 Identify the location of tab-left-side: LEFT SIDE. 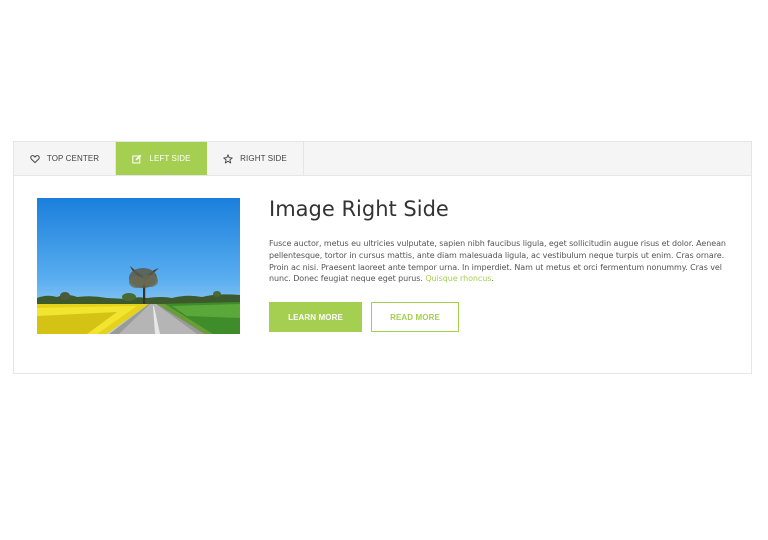
(161, 158).